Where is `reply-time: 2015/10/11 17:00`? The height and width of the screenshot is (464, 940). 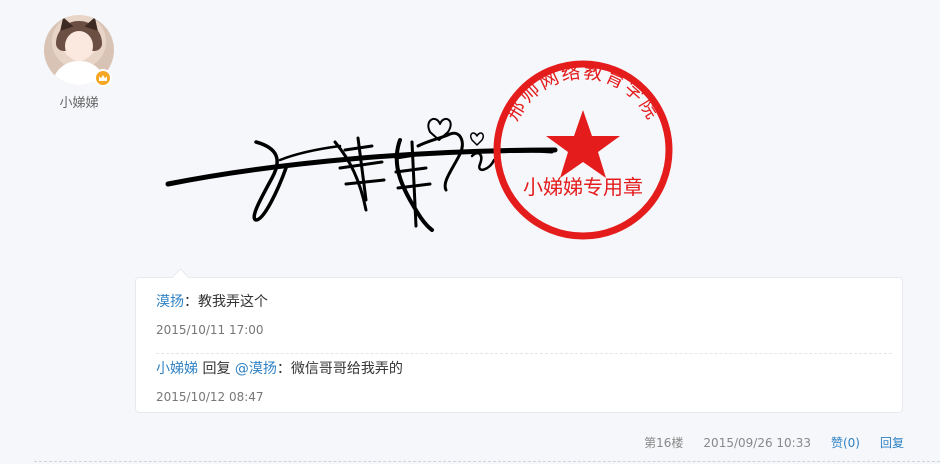 reply-time: 2015/10/11 17:00 is located at coordinates (210, 330).